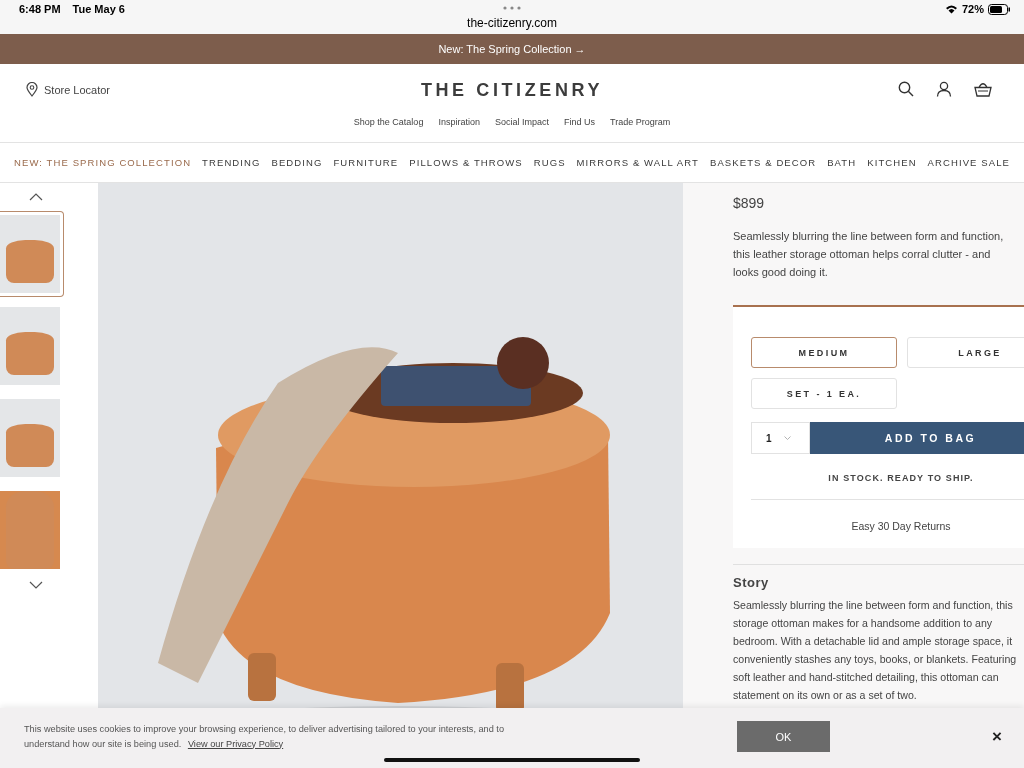 The width and height of the screenshot is (1024, 768). What do you see at coordinates (512, 23) in the screenshot?
I see `address-bar-url: the-citizenry.com` at bounding box center [512, 23].